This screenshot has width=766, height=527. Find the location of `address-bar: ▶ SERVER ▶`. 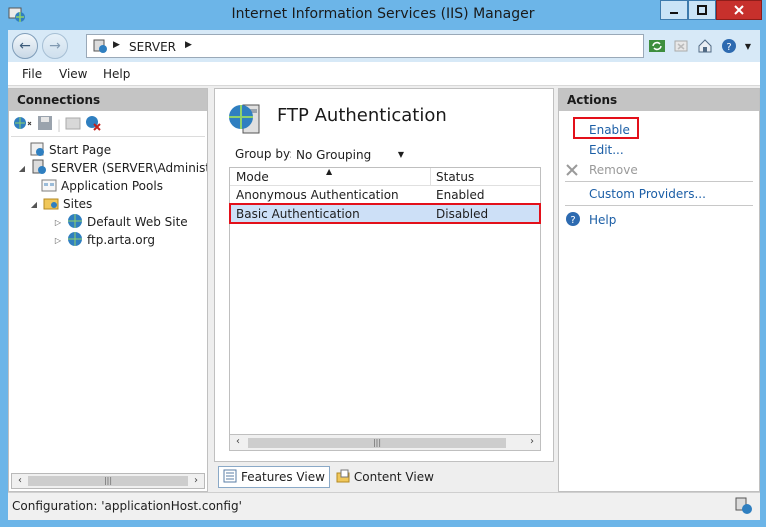

address-bar: ▶ SERVER ▶ is located at coordinates (365, 46).